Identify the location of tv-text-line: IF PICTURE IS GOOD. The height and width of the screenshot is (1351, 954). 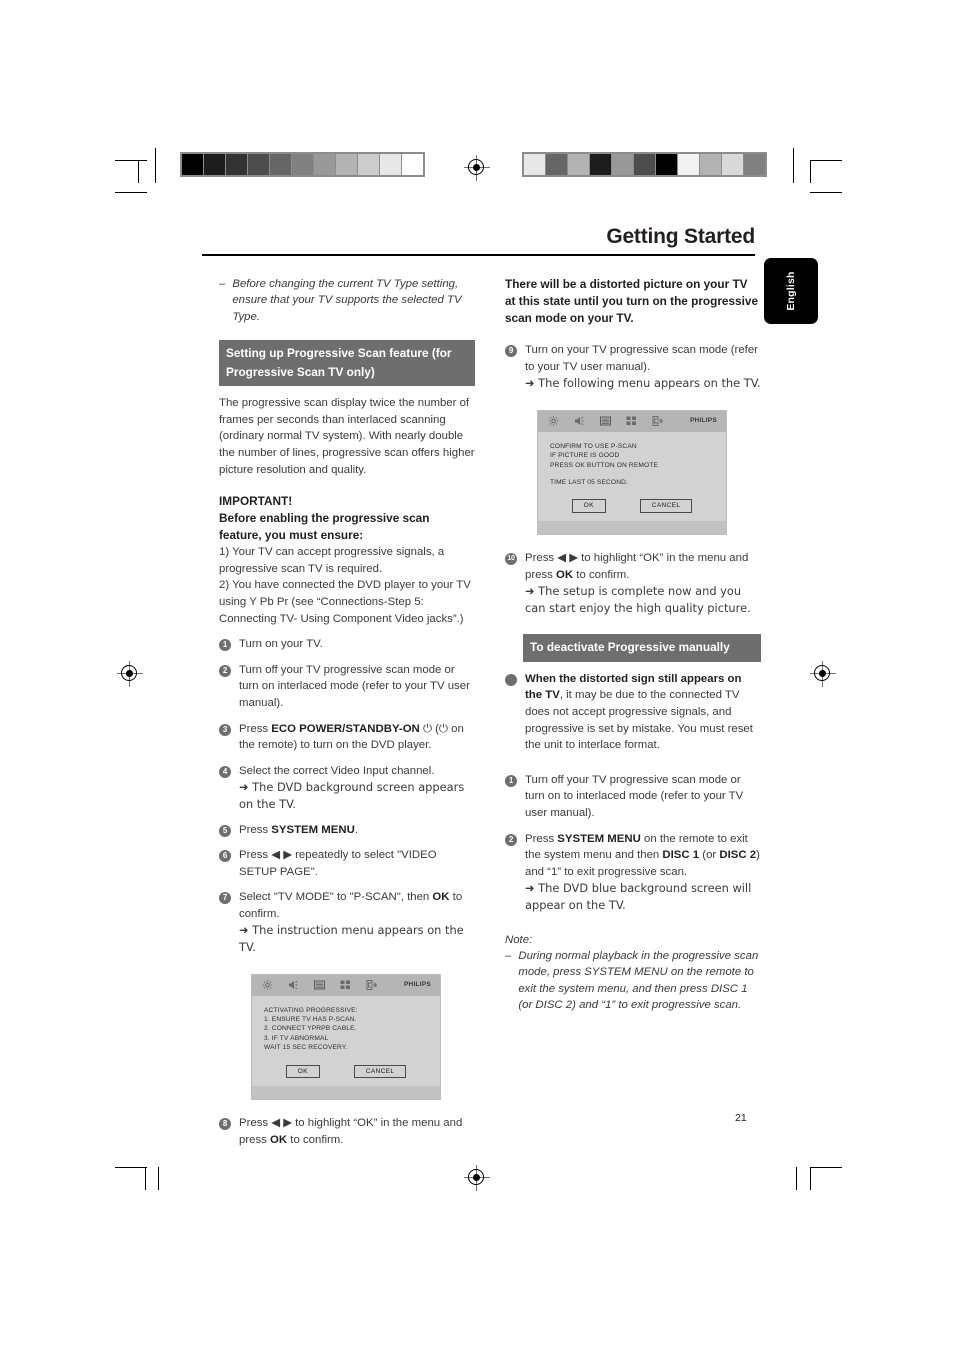
(585, 456).